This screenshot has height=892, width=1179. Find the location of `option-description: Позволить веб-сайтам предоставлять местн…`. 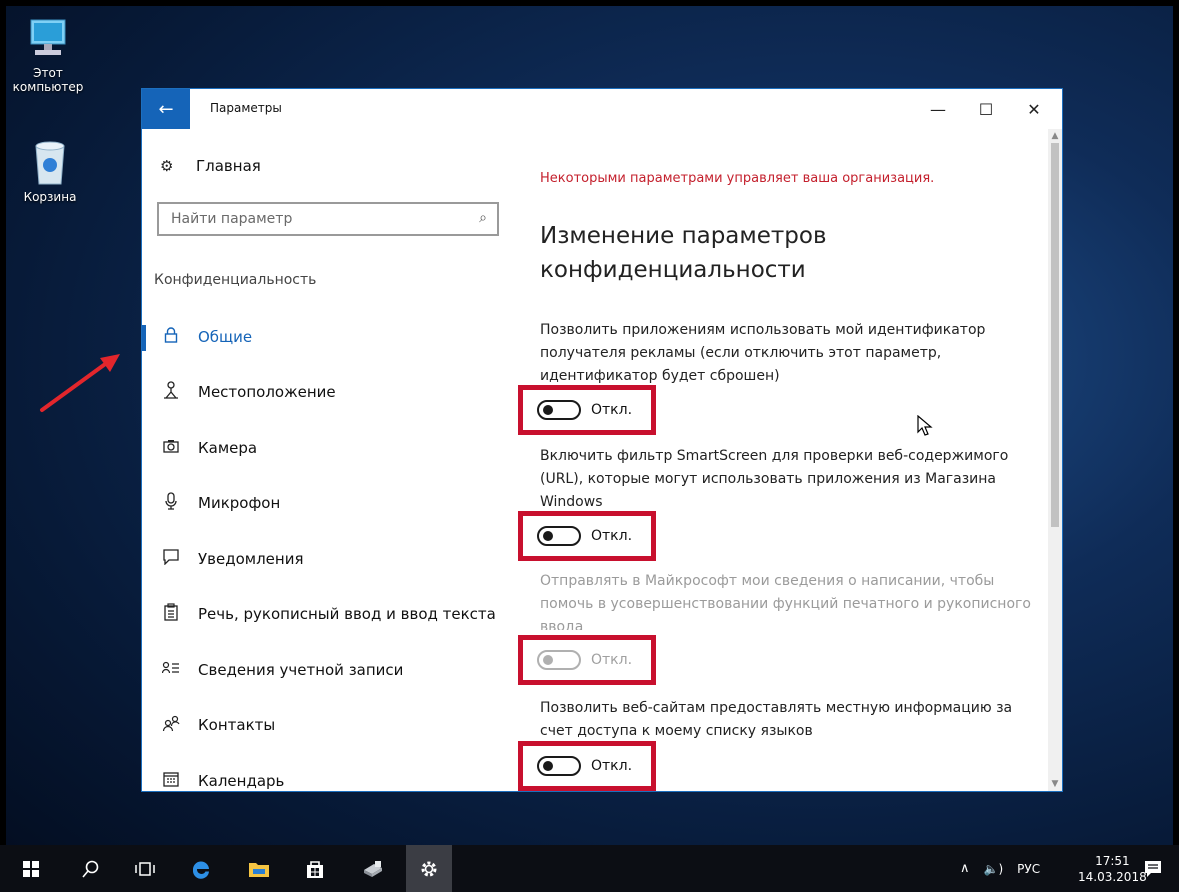

option-description: Позволить веб-сайтам предоставлять местн… is located at coordinates (776, 719).